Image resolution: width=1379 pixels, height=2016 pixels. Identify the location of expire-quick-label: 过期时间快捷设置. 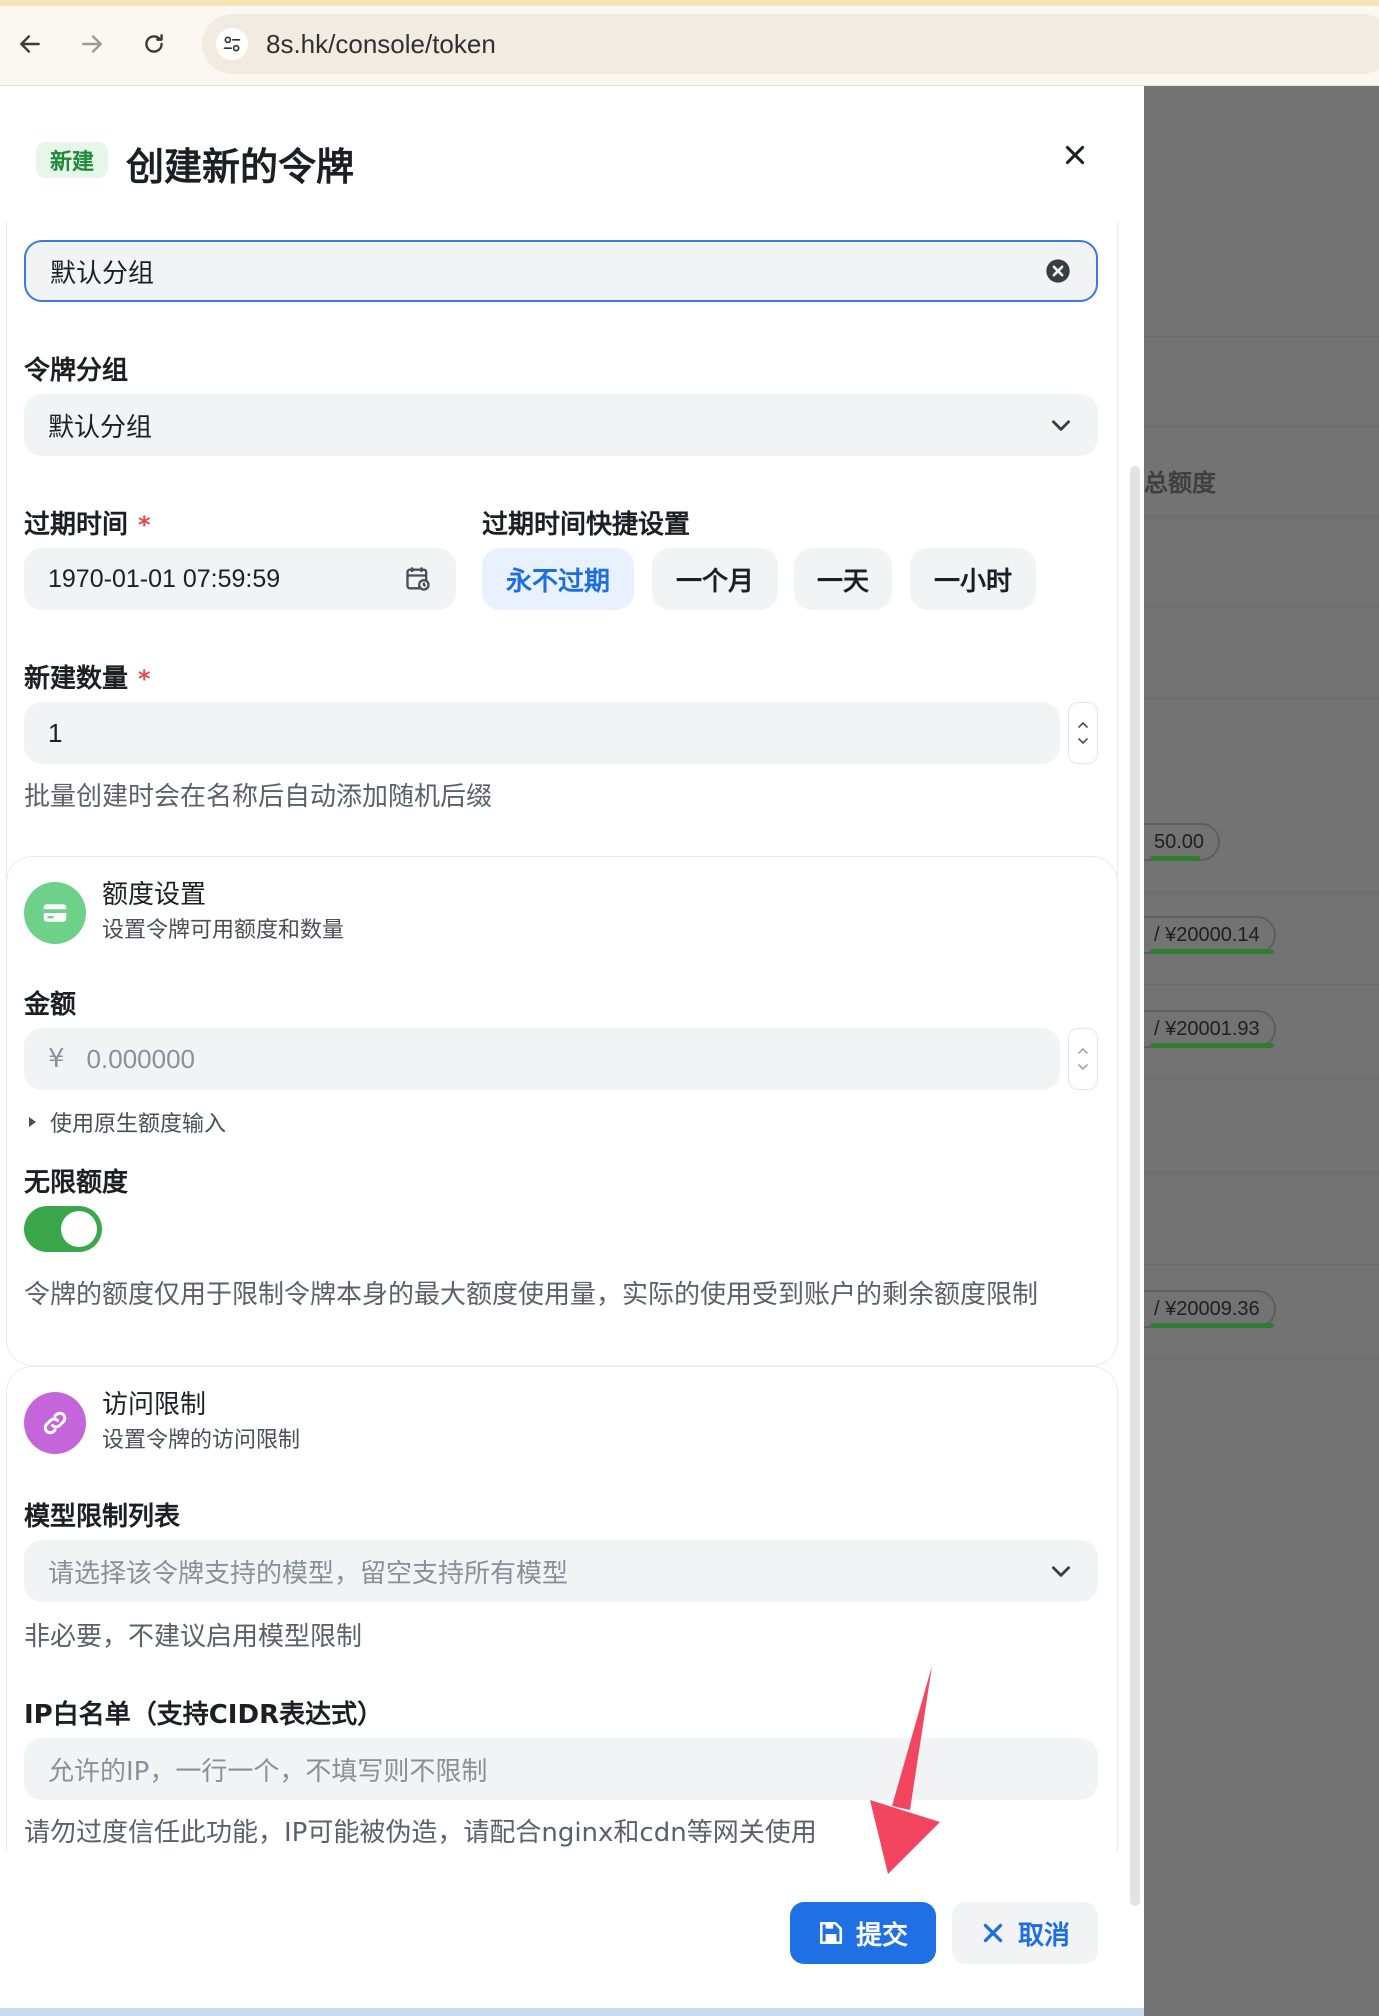
(586, 525).